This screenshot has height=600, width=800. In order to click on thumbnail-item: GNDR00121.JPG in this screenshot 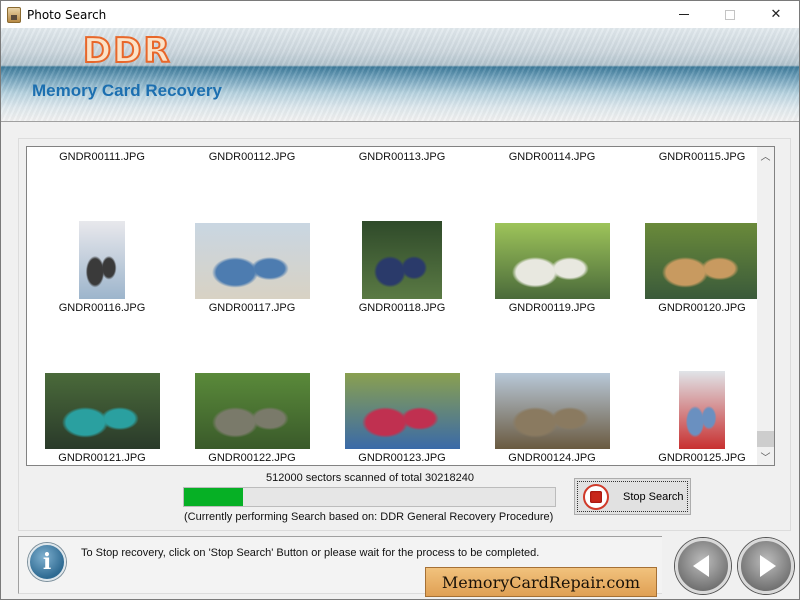, I will do `click(102, 417)`.